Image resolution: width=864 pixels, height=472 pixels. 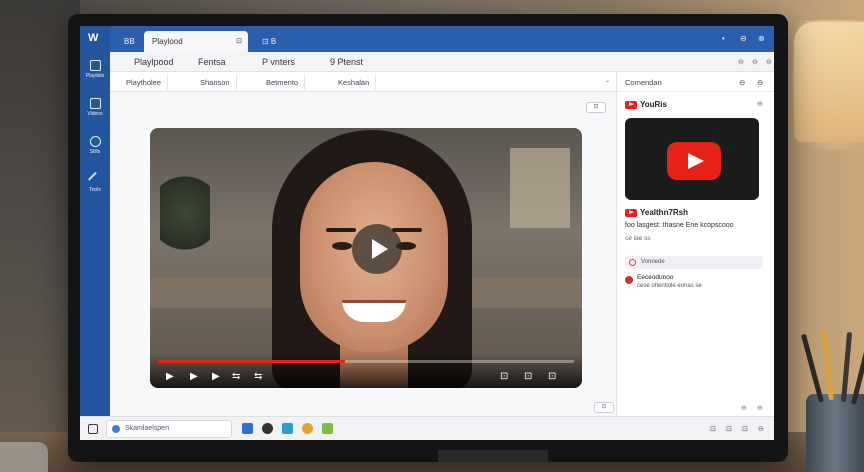 What do you see at coordinates (346, 62) in the screenshot?
I see `menu-ptenst: 9 Ptenst` at bounding box center [346, 62].